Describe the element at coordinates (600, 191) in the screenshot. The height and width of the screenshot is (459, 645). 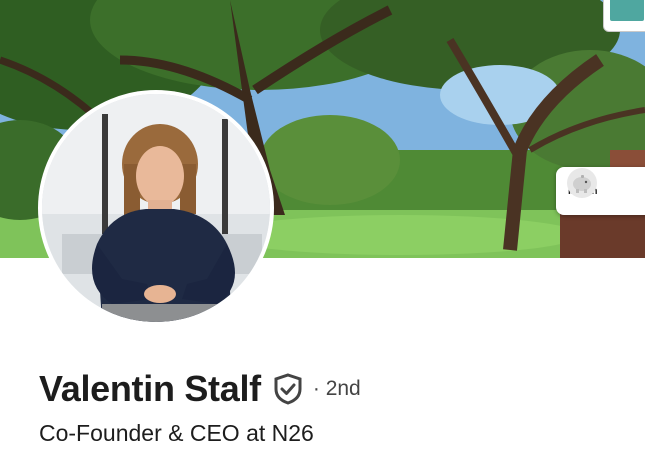
I see `cover-promo-card: Instan` at that location.